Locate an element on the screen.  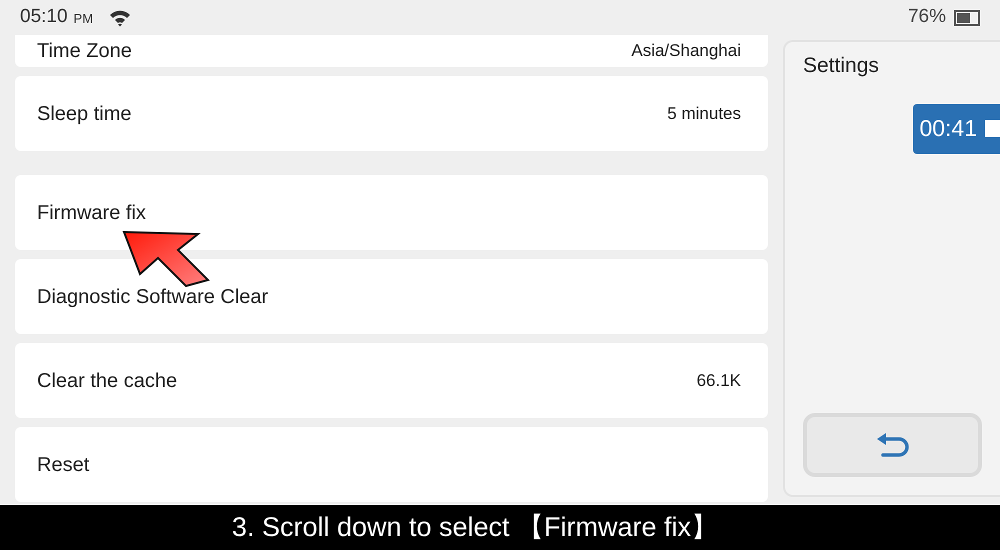
caption-text: 3. Scroll down to select 【Firmware fix】 is located at coordinates (475, 527).